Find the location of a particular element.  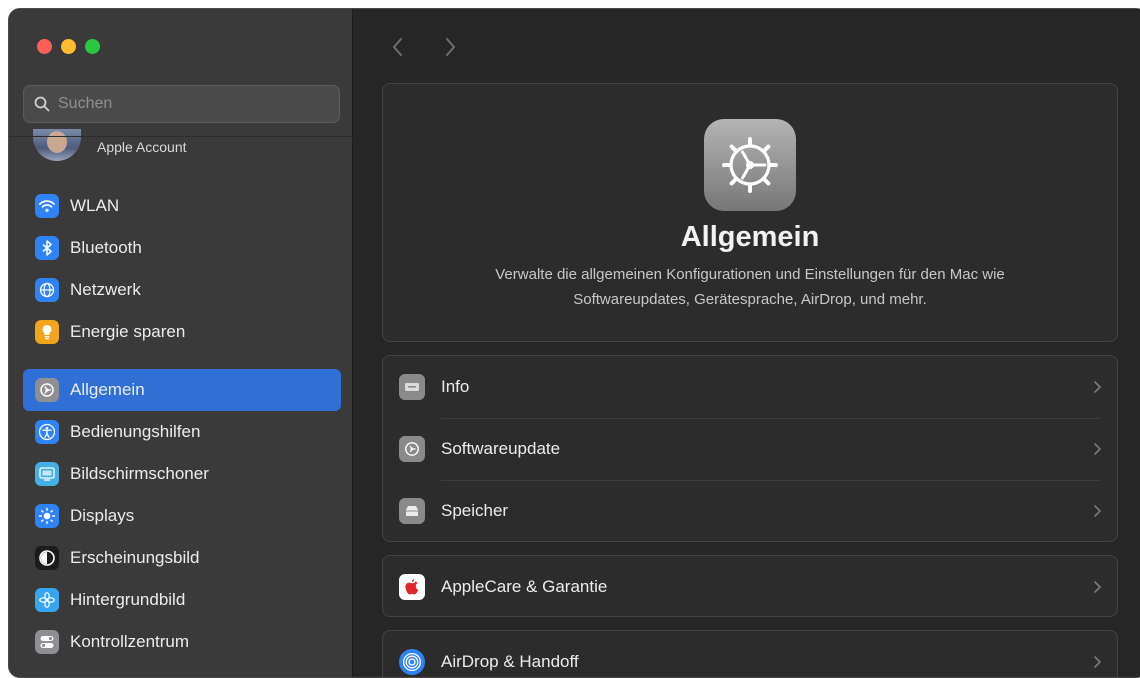

settings-group-2: AppleCare & Garantie is located at coordinates (750, 586).